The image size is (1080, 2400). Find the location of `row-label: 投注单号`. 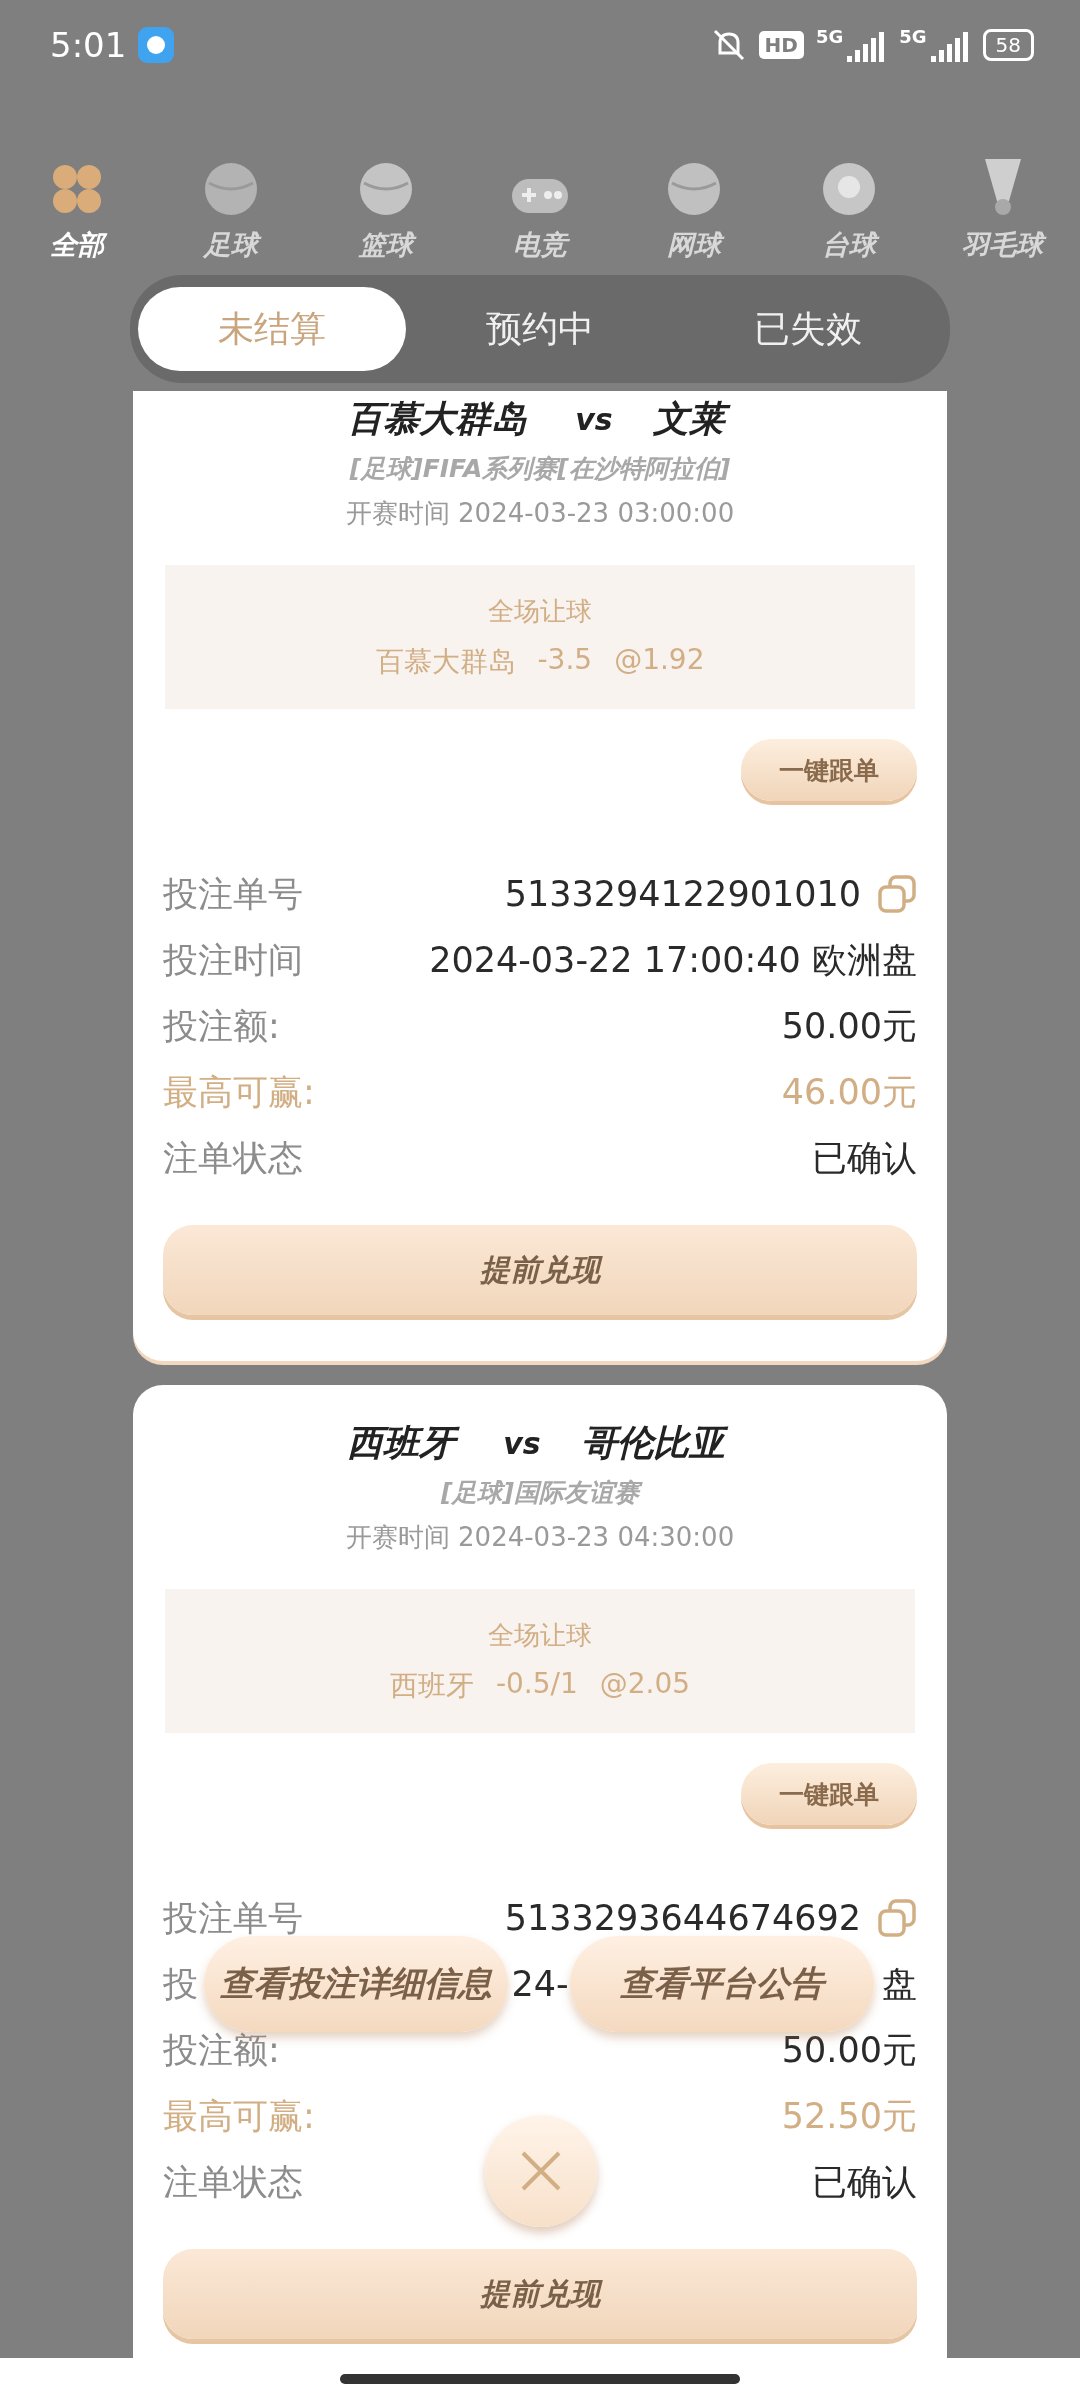

row-label: 投注单号 is located at coordinates (233, 894).